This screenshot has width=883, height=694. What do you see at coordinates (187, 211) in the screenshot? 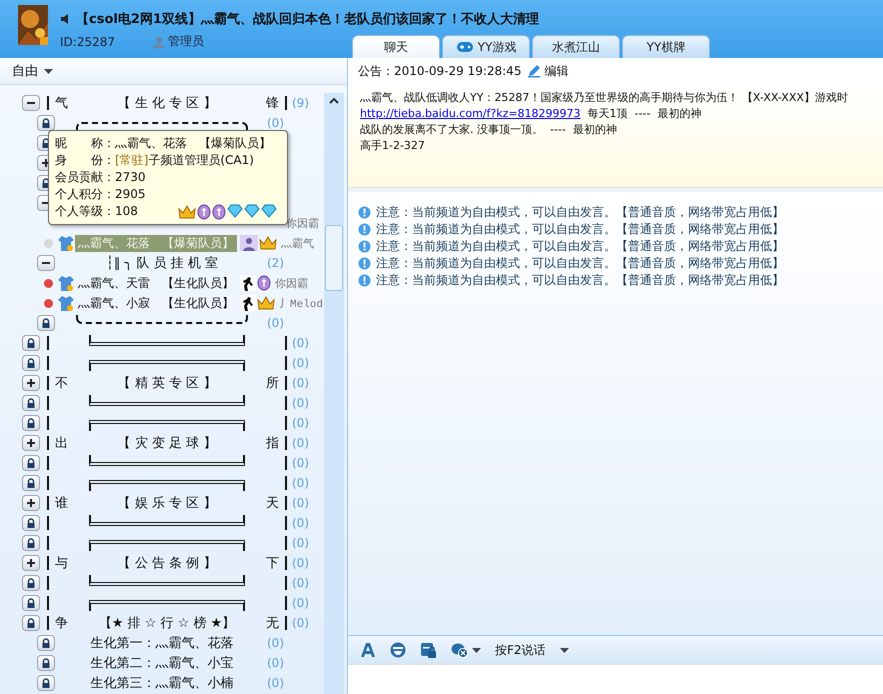
I see `crown-icon` at bounding box center [187, 211].